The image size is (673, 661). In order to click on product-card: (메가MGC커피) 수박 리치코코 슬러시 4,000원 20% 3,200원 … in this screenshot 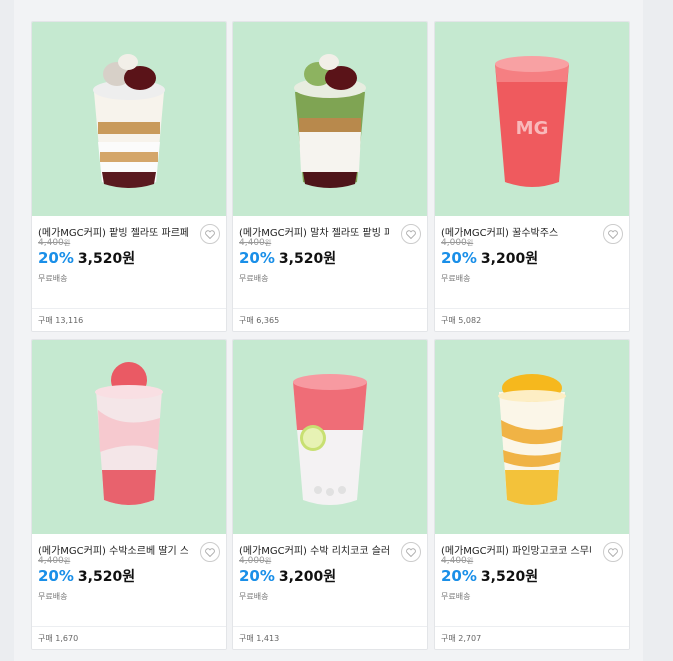, I will do `click(330, 494)`.